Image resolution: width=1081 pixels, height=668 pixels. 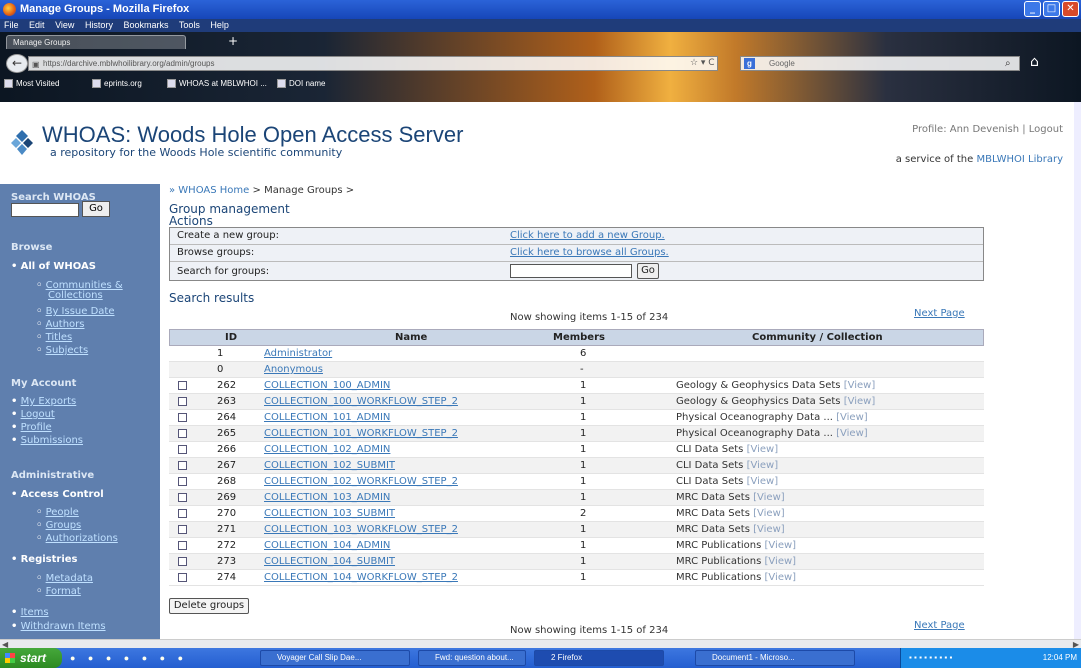 I want to click on menu-view: View, so click(x=64, y=25).